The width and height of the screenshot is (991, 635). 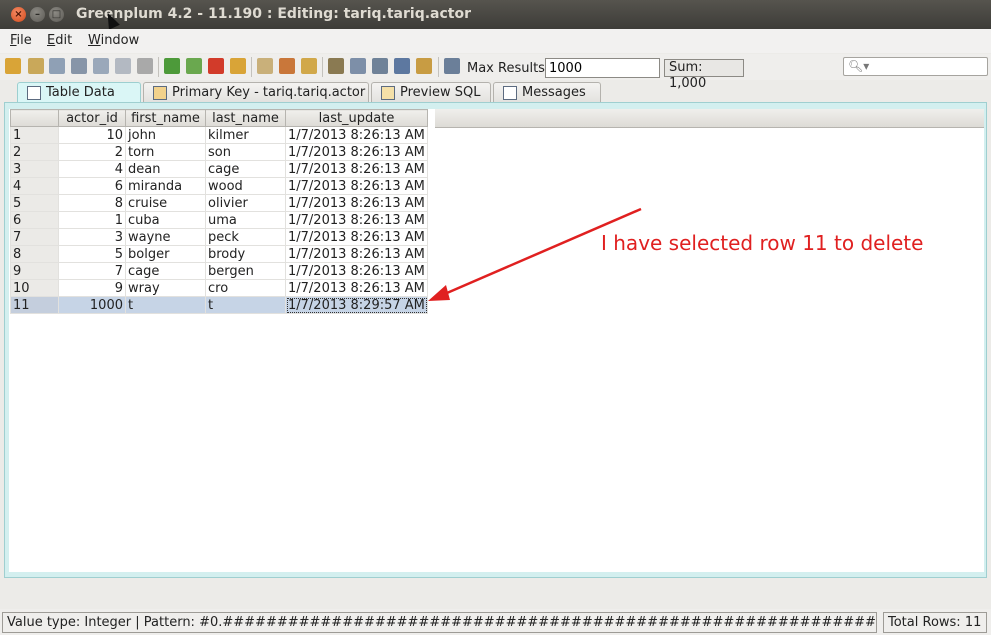 I want to click on paste-icon, so click(x=123, y=66).